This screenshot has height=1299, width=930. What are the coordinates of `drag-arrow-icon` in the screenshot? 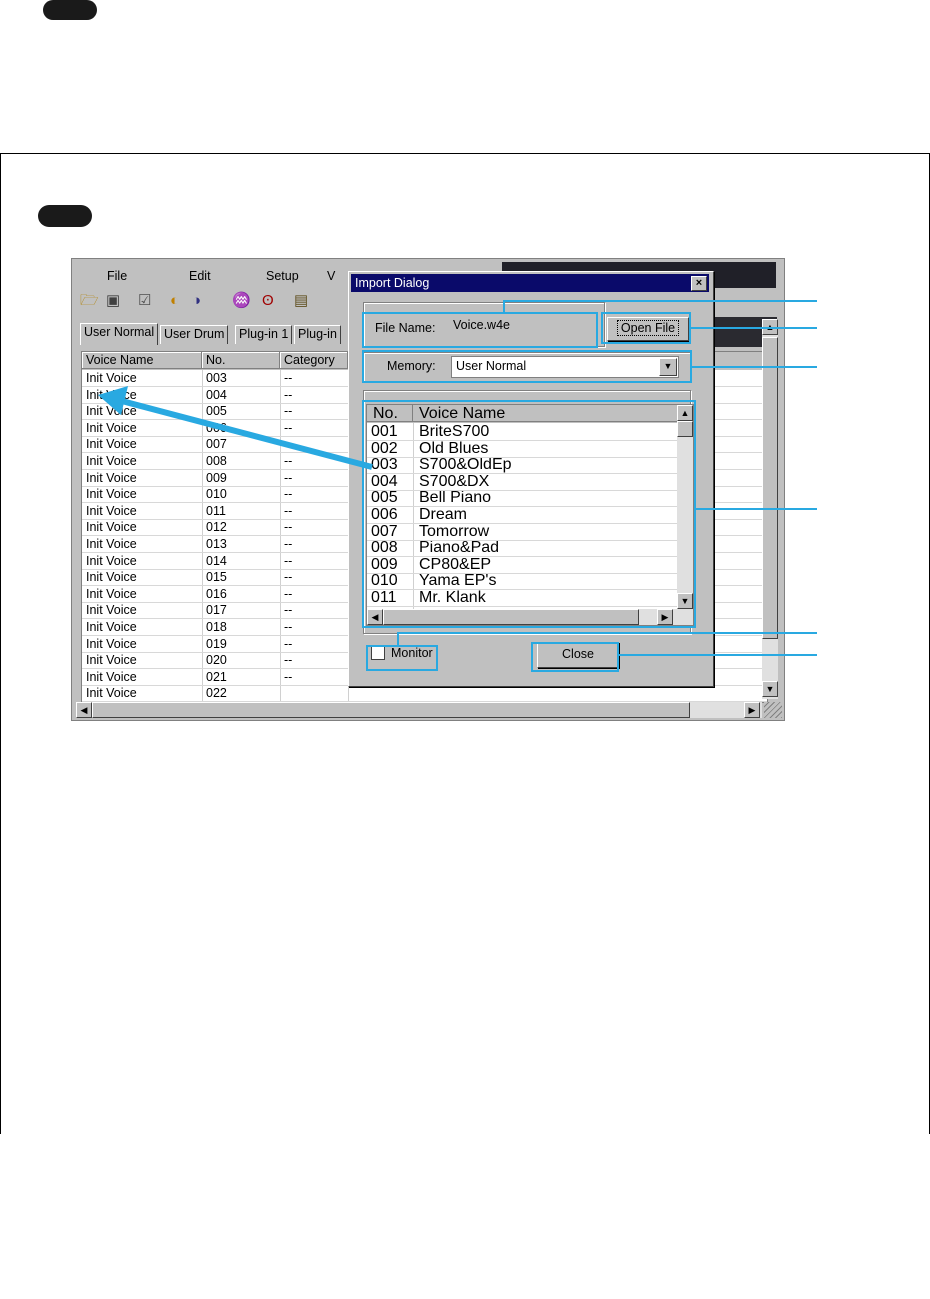 It's located at (235, 428).